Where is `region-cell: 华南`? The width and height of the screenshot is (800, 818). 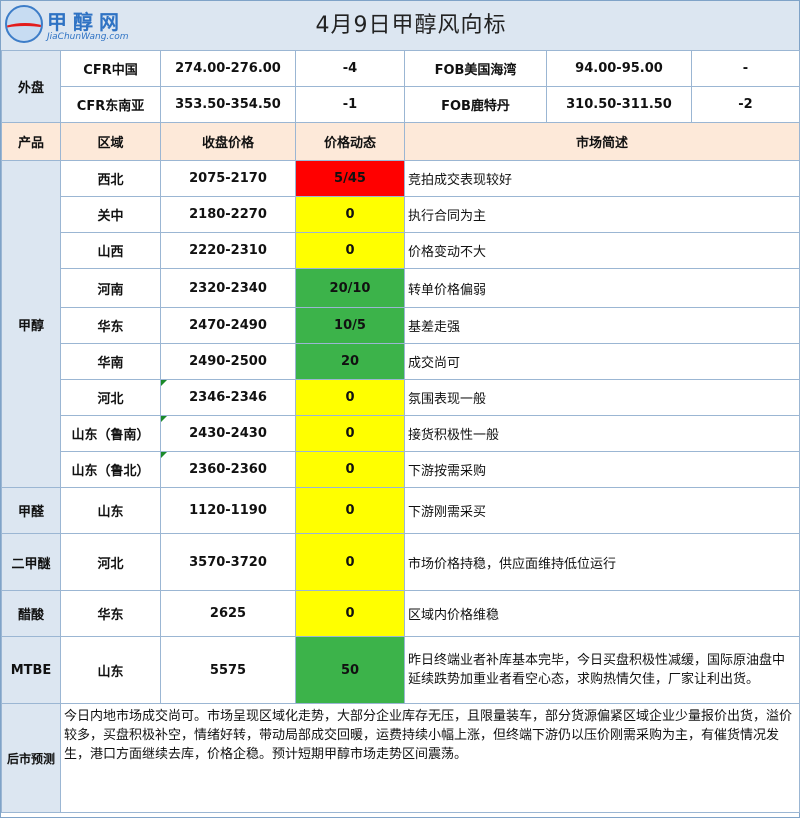
region-cell: 华南 is located at coordinates (110, 361).